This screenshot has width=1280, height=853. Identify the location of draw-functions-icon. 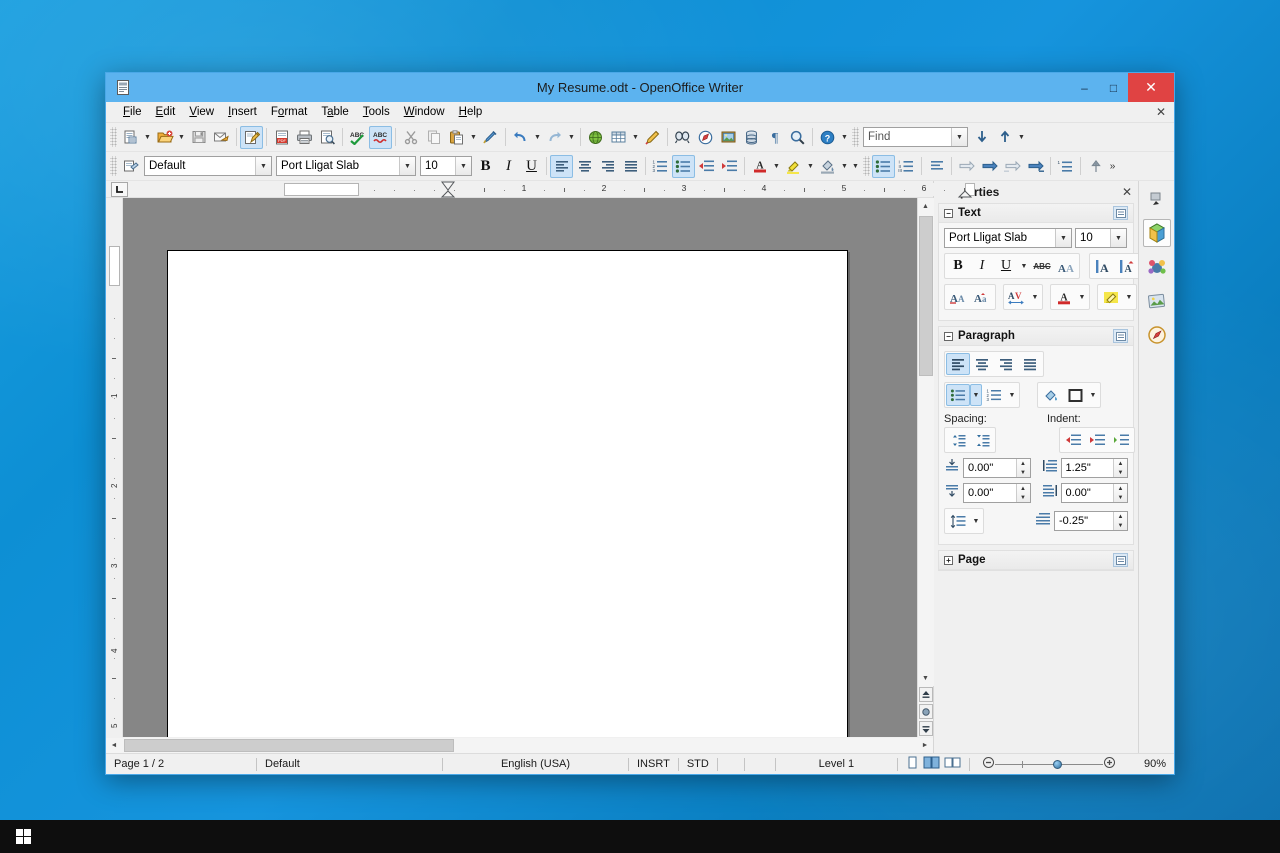
(652, 137).